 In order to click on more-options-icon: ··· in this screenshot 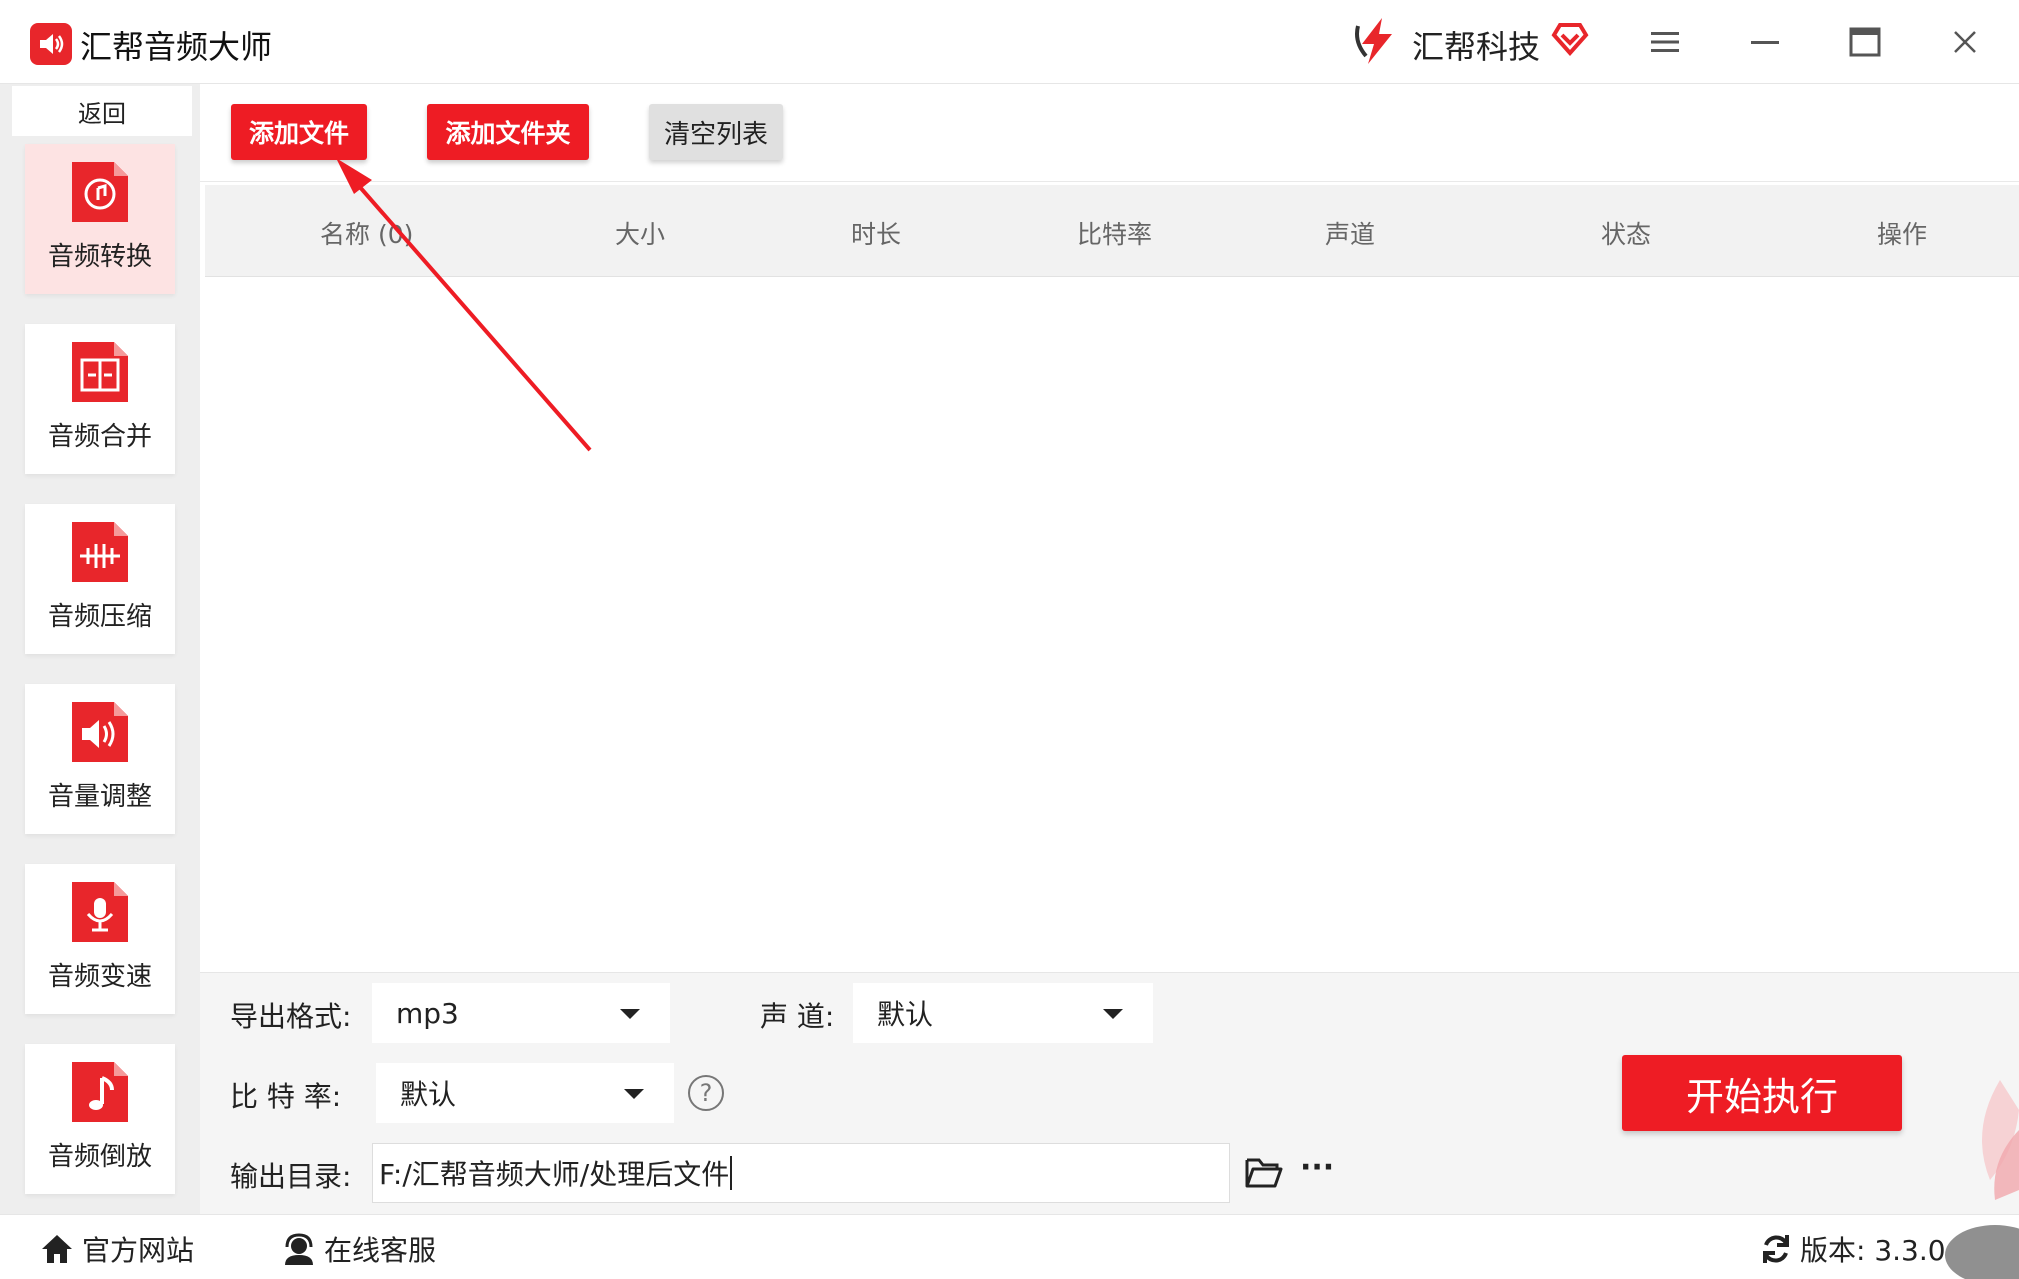, I will do `click(1317, 1167)`.